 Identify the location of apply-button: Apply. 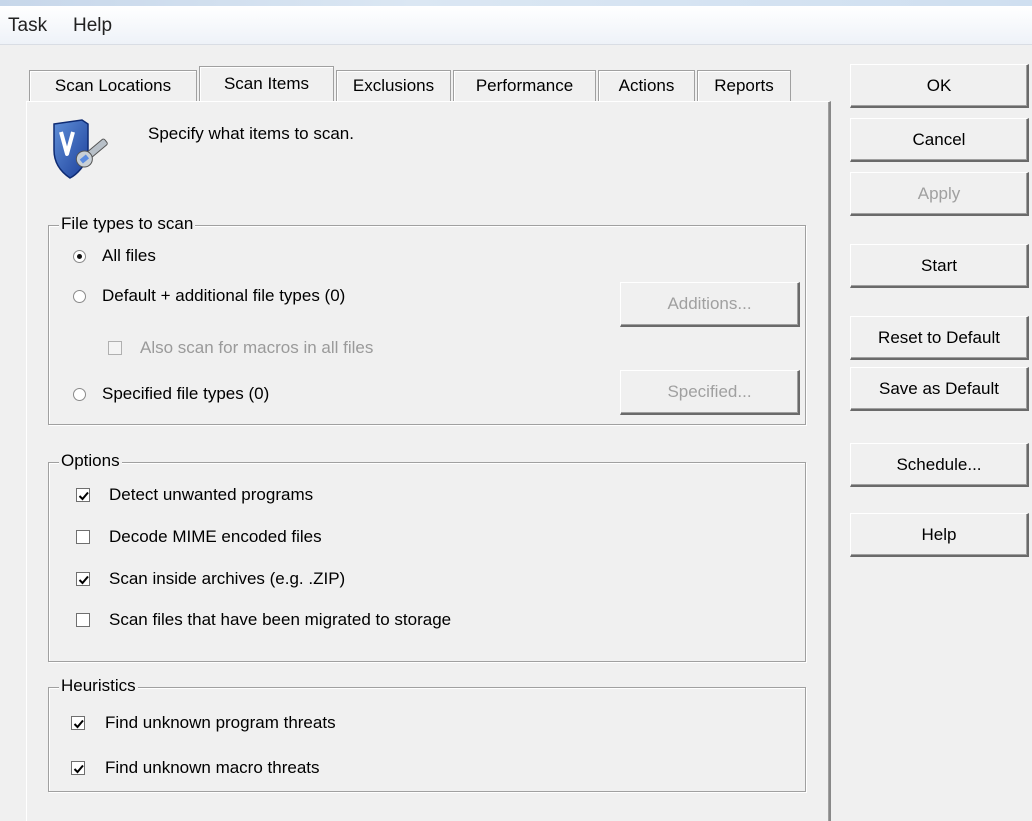
(939, 194).